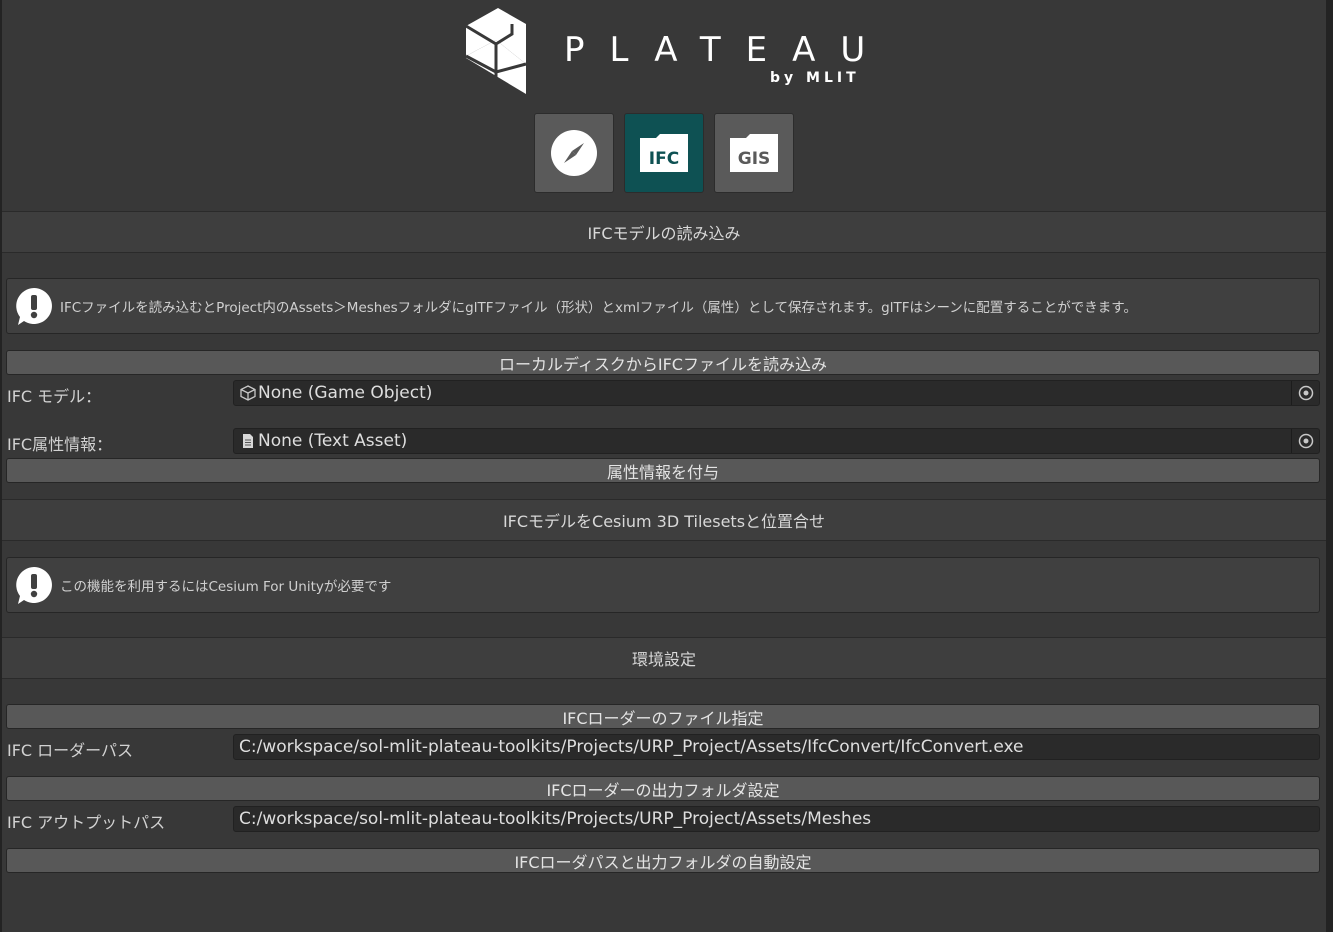 The height and width of the screenshot is (932, 1333). I want to click on section-title: 環境設定, so click(663, 659).